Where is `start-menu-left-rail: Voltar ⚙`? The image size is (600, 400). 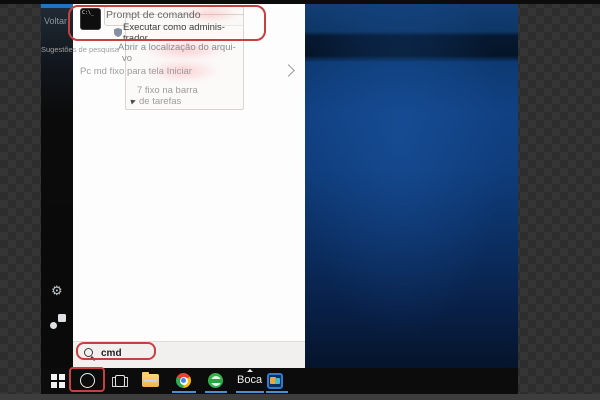 start-menu-left-rail: Voltar ⚙ is located at coordinates (57, 186).